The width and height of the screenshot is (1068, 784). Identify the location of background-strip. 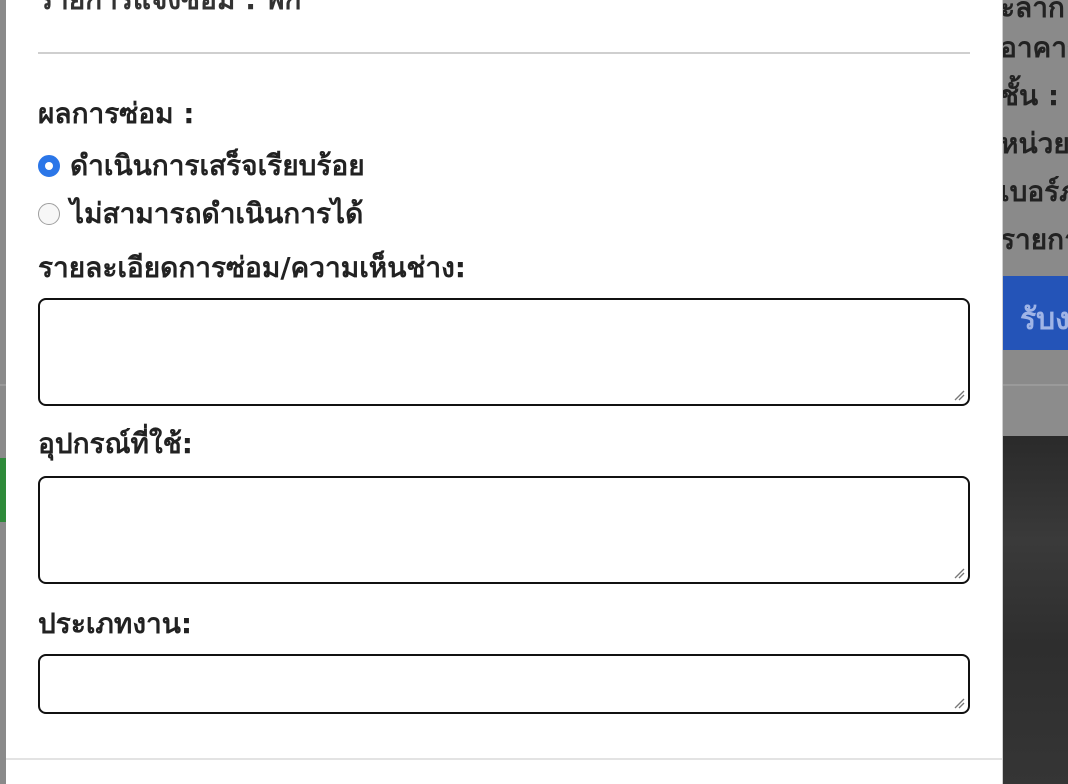
(1034, 411).